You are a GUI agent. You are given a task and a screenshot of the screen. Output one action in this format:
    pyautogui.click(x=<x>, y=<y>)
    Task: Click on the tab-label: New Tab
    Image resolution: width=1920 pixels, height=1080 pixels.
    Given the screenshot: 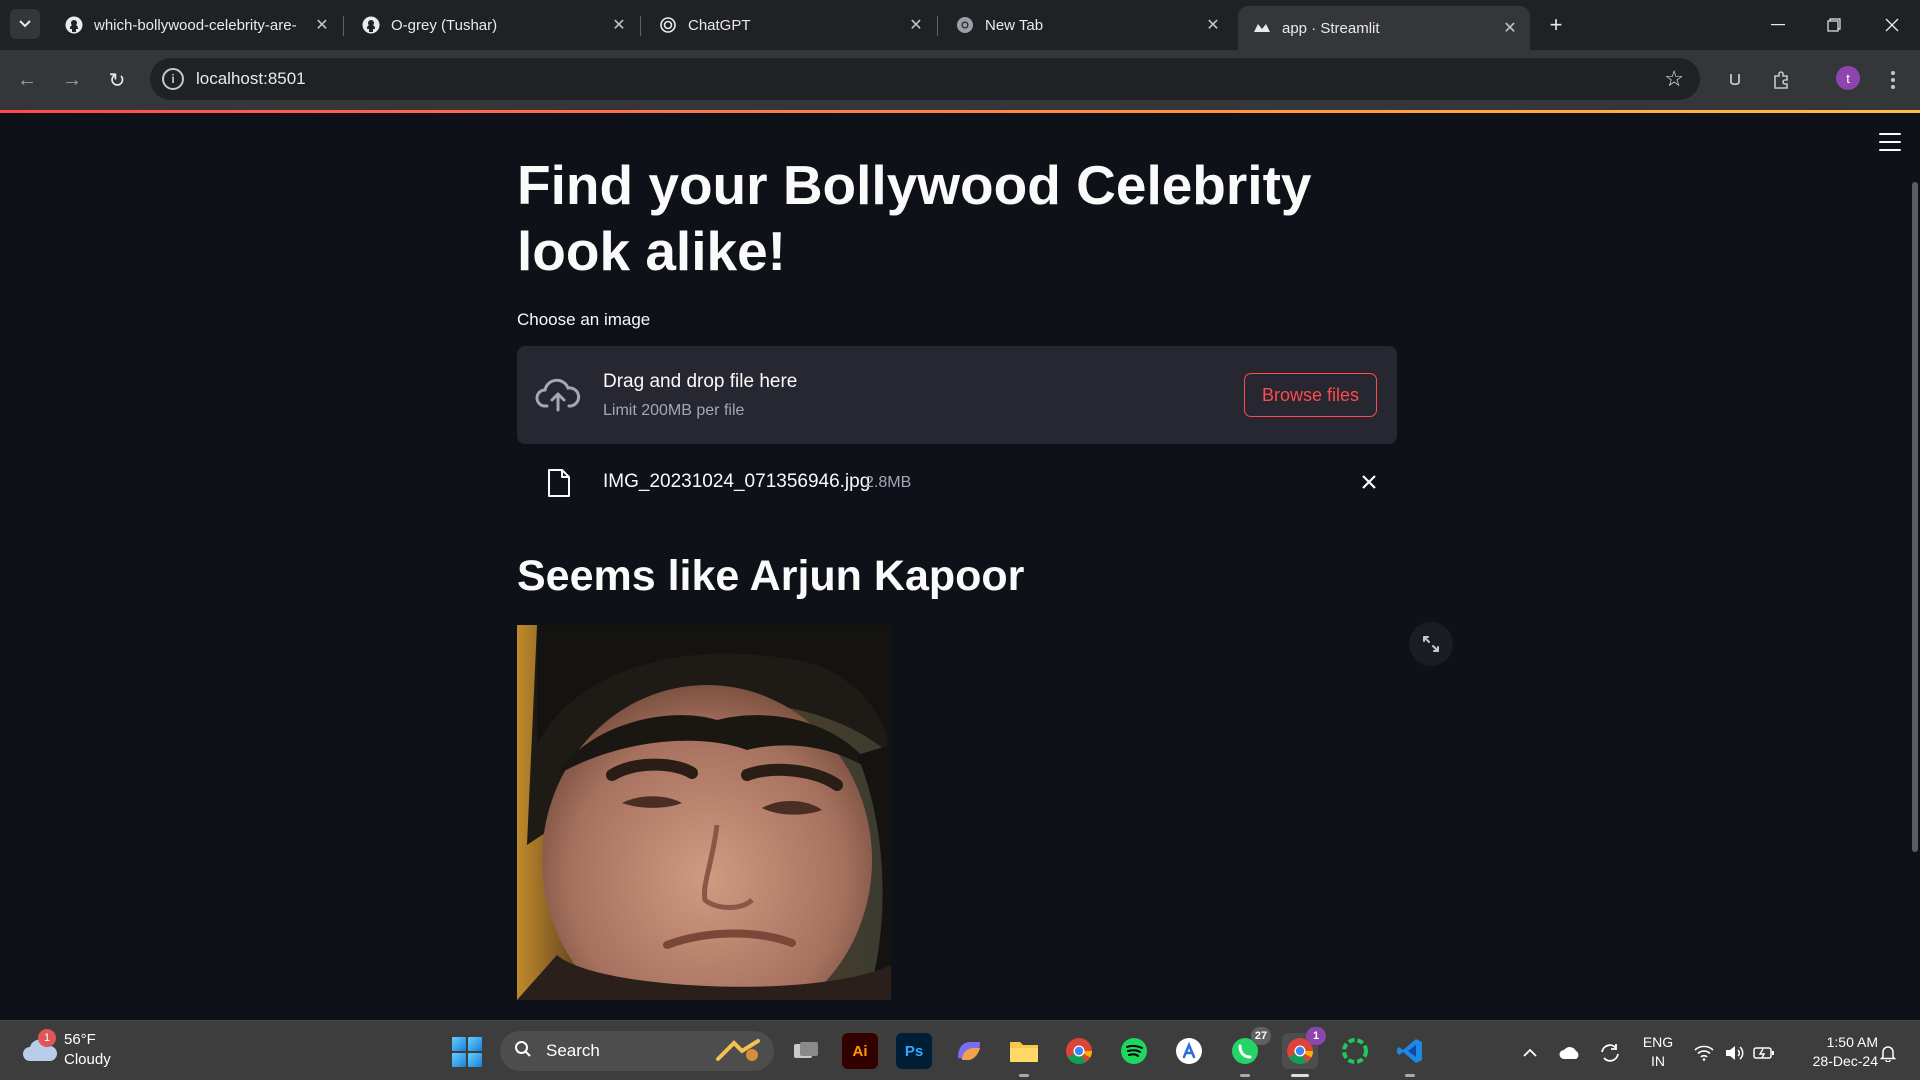 What is the action you would take?
    pyautogui.click(x=1014, y=25)
    